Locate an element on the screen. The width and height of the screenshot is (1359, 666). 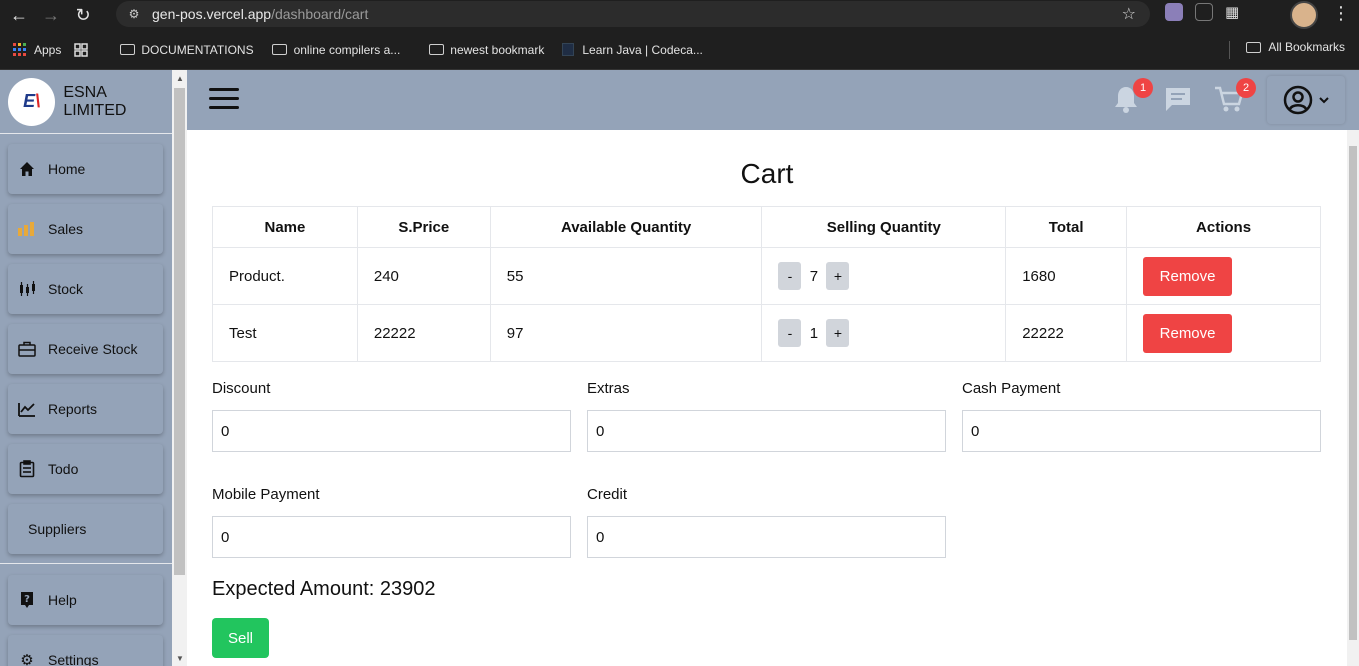
notifications-button: 1 is located at coordinates (1132, 96).